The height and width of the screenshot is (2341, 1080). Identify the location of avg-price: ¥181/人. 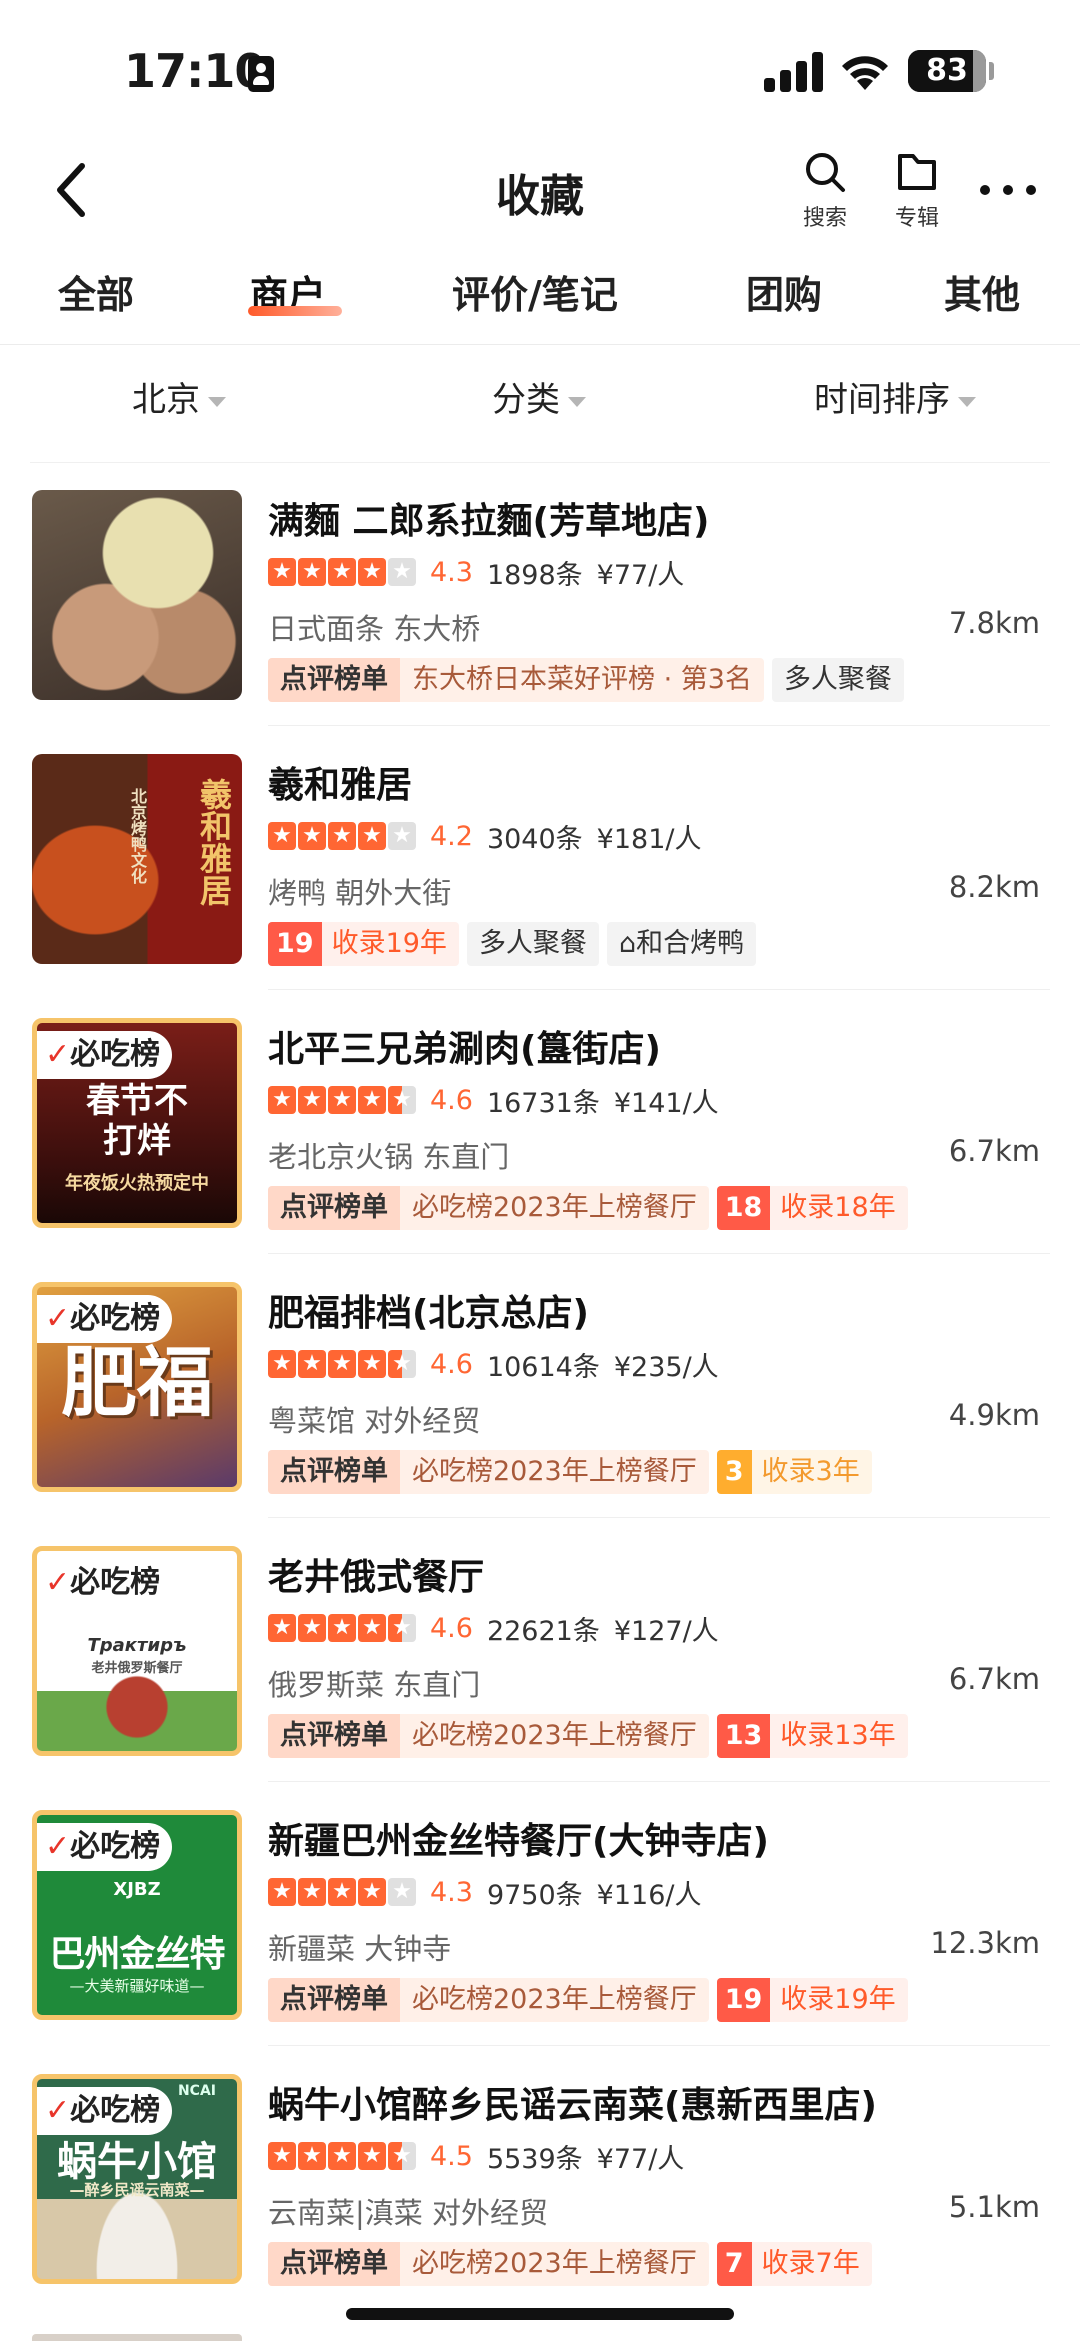
(649, 839).